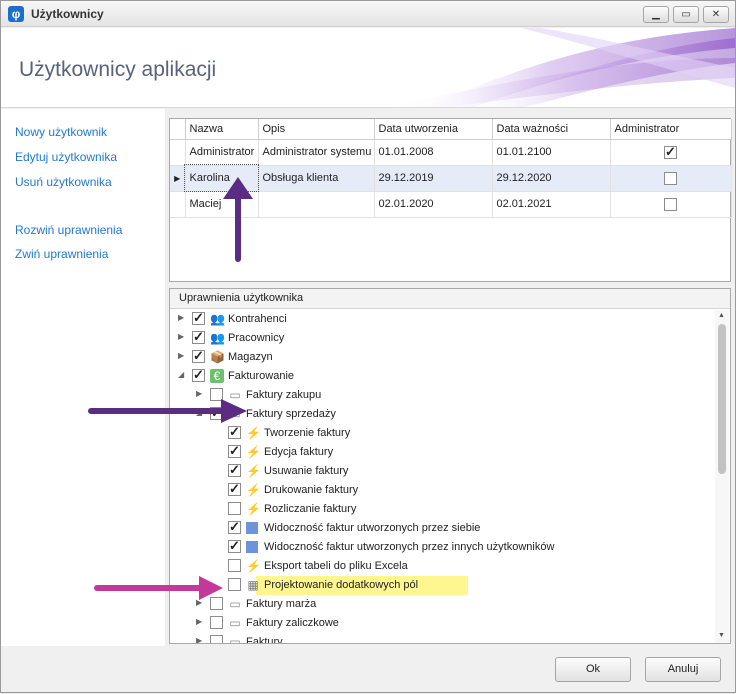  I want to click on people-green-icon: 👥, so click(217, 319).